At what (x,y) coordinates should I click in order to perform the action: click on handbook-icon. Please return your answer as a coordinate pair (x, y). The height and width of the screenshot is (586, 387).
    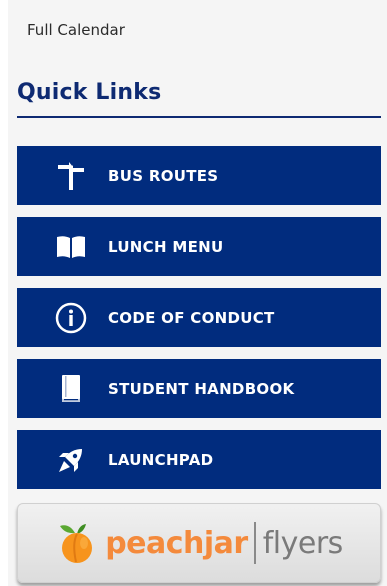
    Looking at the image, I should click on (71, 389).